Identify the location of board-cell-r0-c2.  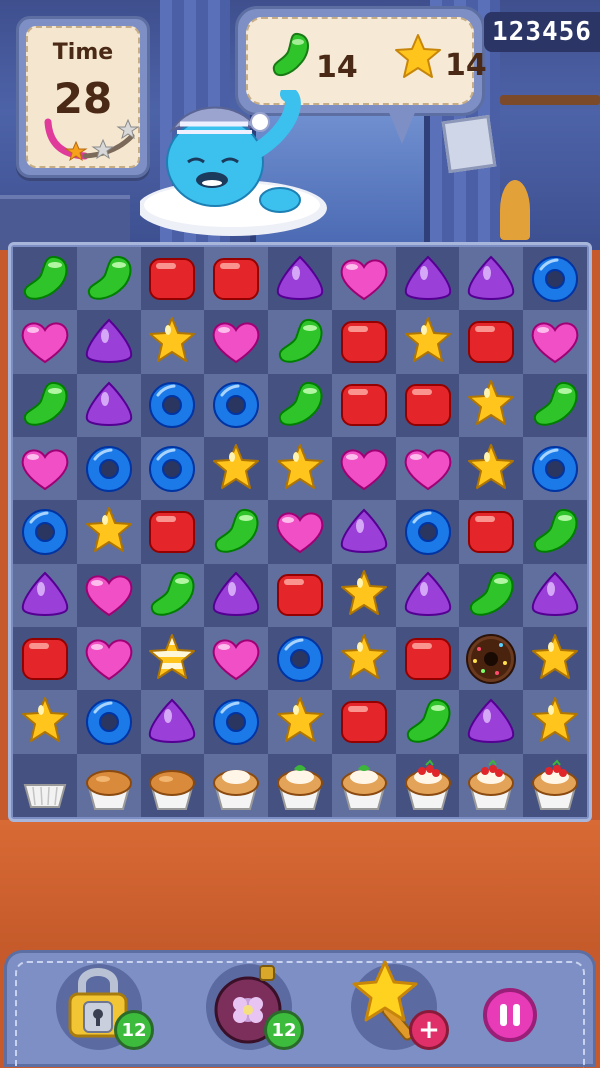
(172, 279).